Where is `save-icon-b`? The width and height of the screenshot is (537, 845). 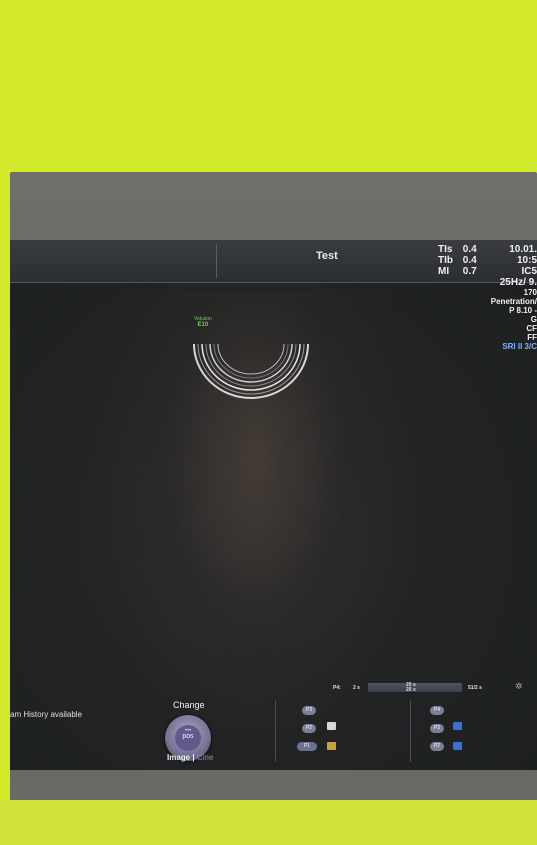
save-icon-b is located at coordinates (457, 726).